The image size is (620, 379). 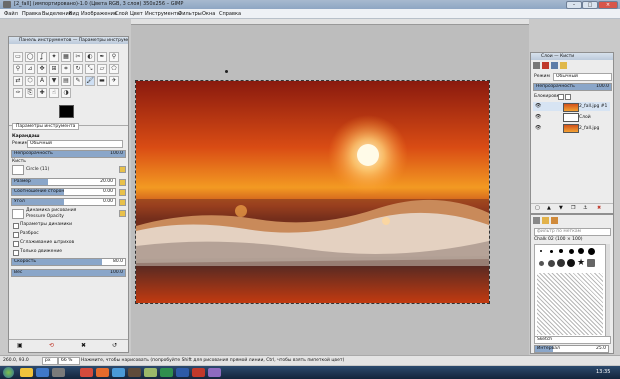 I want to click on anchor-layer-icon: ⚓, so click(x=585, y=208).